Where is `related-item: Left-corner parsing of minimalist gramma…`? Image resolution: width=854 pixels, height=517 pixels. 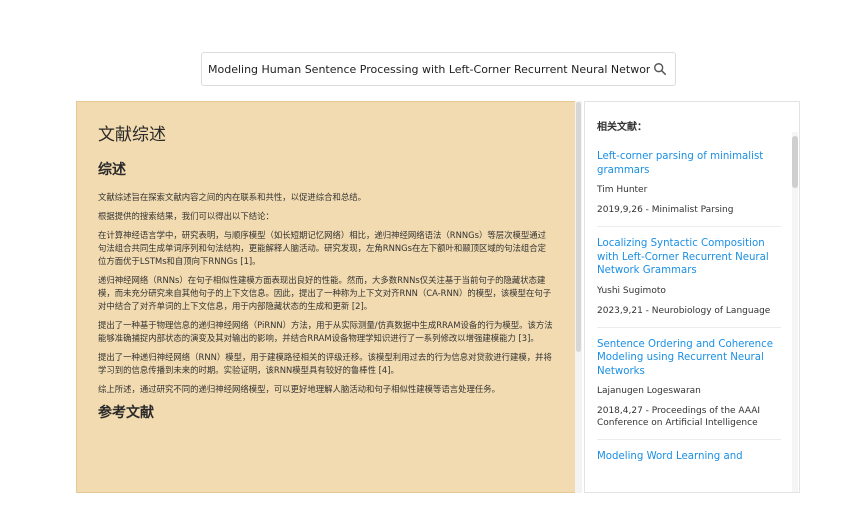 related-item: Left-corner parsing of minimalist gramma… is located at coordinates (689, 188).